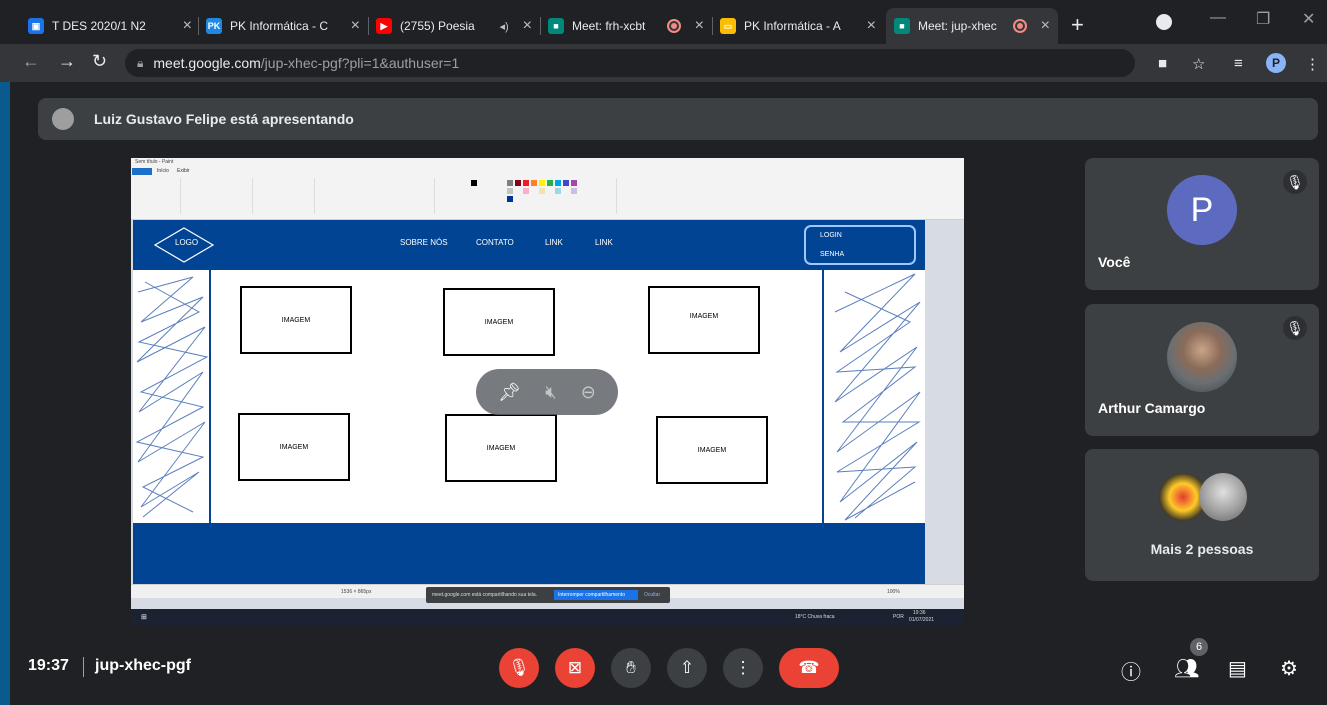 This screenshot has height=705, width=1327. I want to click on camera-off-icon: ⊠, so click(575, 667).